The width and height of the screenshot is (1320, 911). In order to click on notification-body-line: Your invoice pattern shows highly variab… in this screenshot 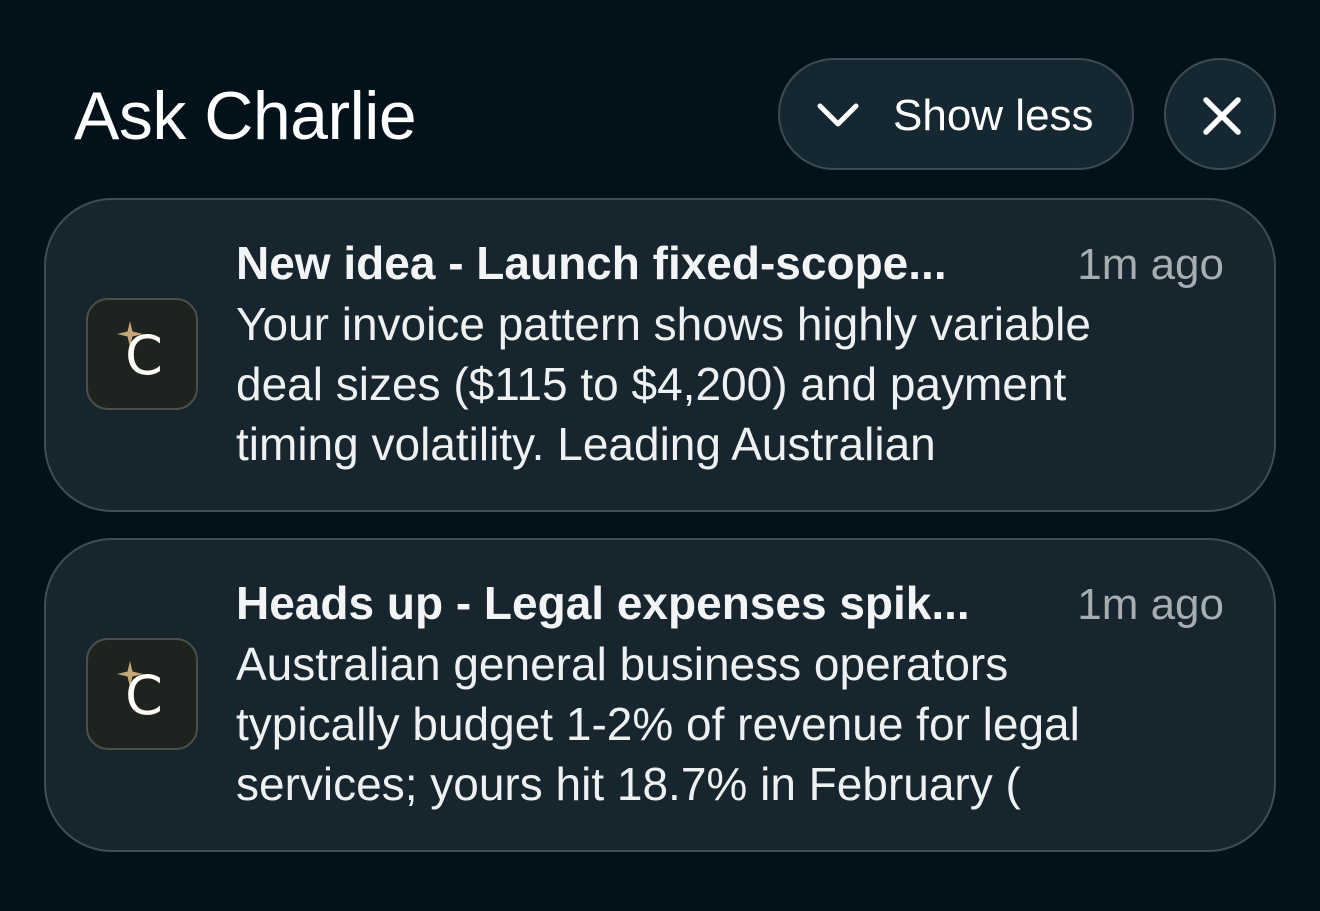, I will do `click(663, 324)`.